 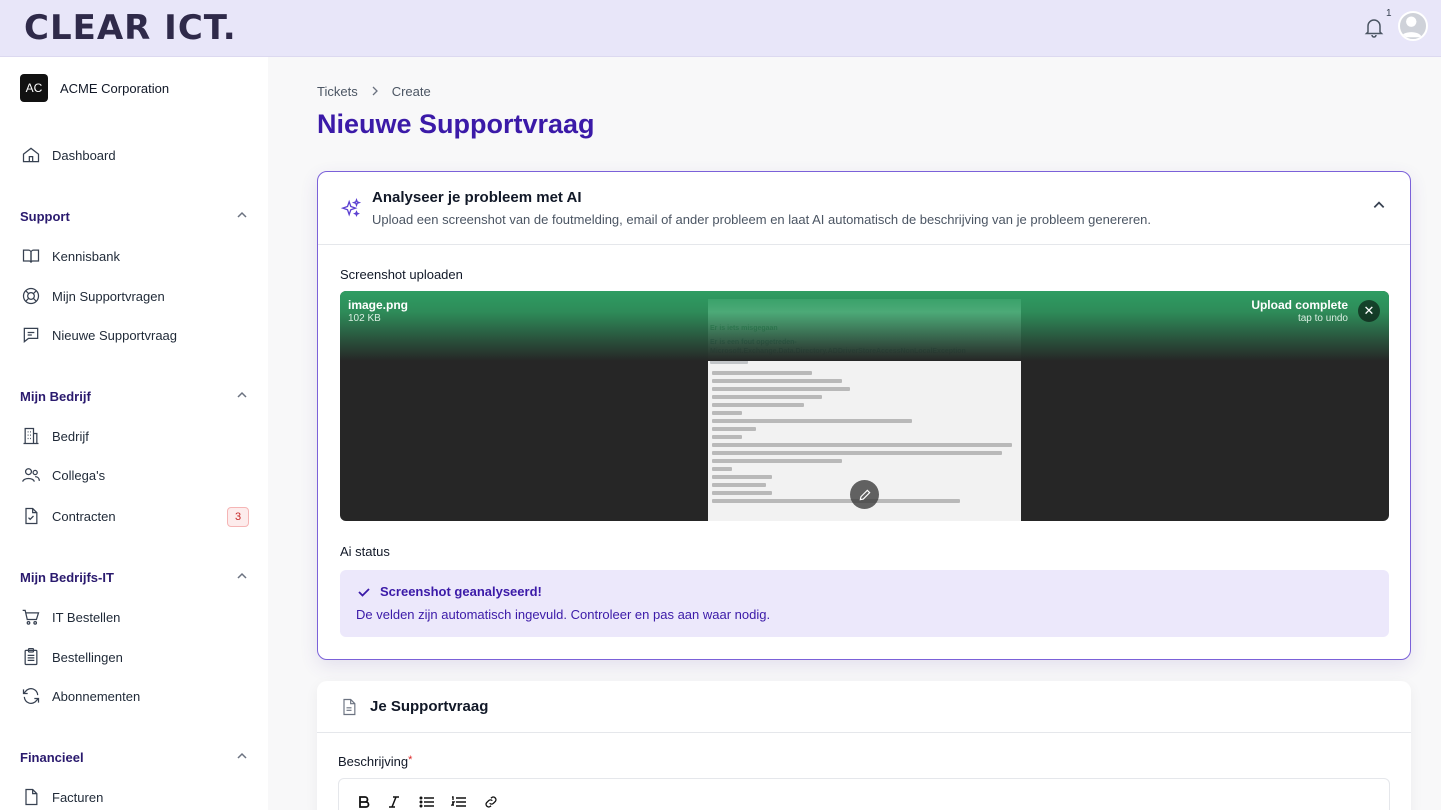 What do you see at coordinates (456, 124) in the screenshot?
I see `page-title: Nieuwe Supportvraag` at bounding box center [456, 124].